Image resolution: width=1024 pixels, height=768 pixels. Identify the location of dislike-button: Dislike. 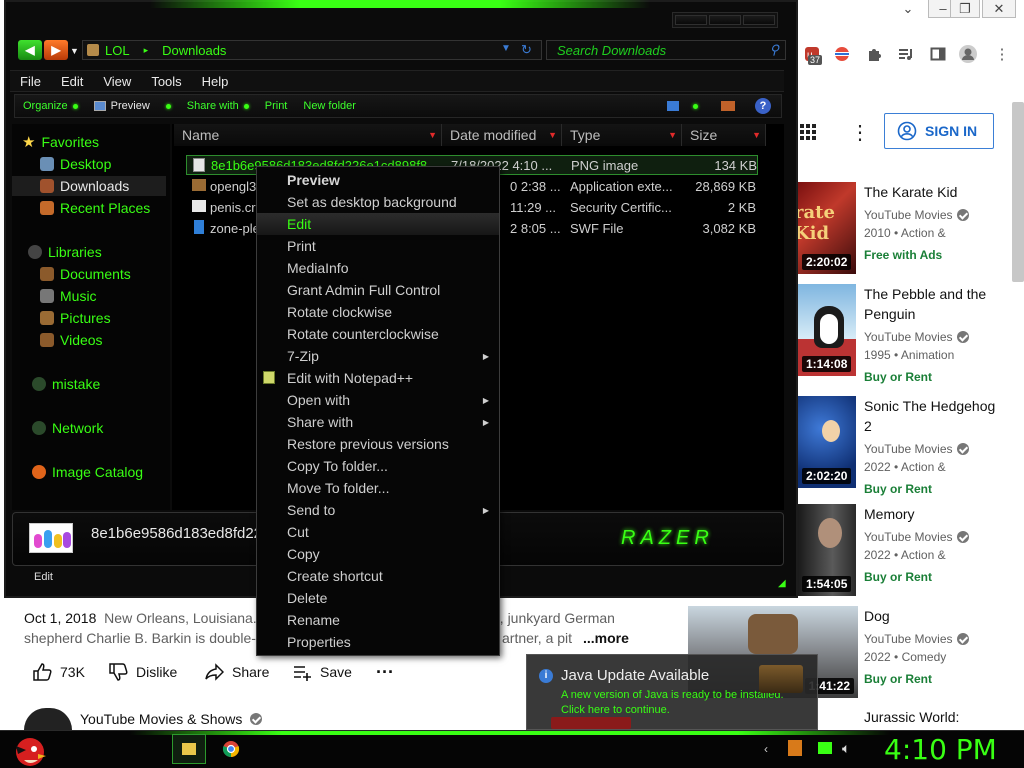
(142, 672).